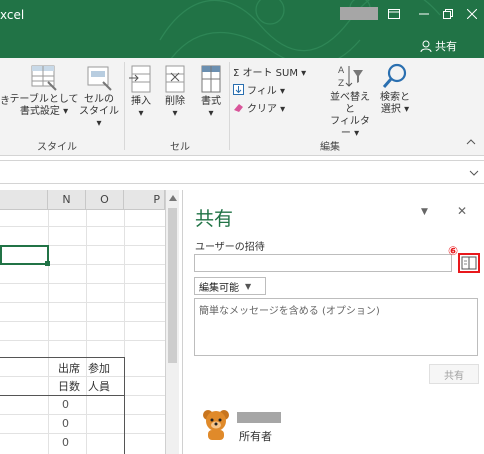 Image resolution: width=484 pixels, height=454 pixels. What do you see at coordinates (99, 78) in the screenshot?
I see `cell-styles-icon` at bounding box center [99, 78].